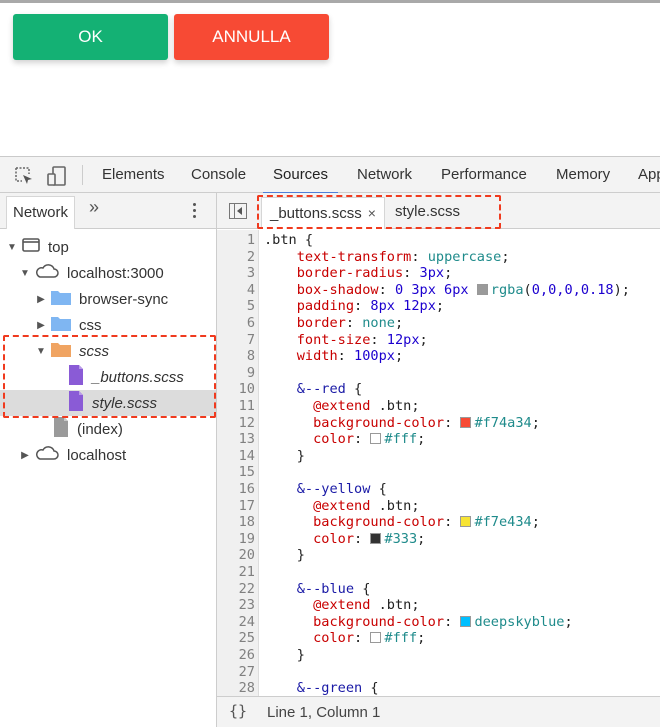  Describe the element at coordinates (108, 325) in the screenshot. I see `tree-item-css: ▶ css` at that location.